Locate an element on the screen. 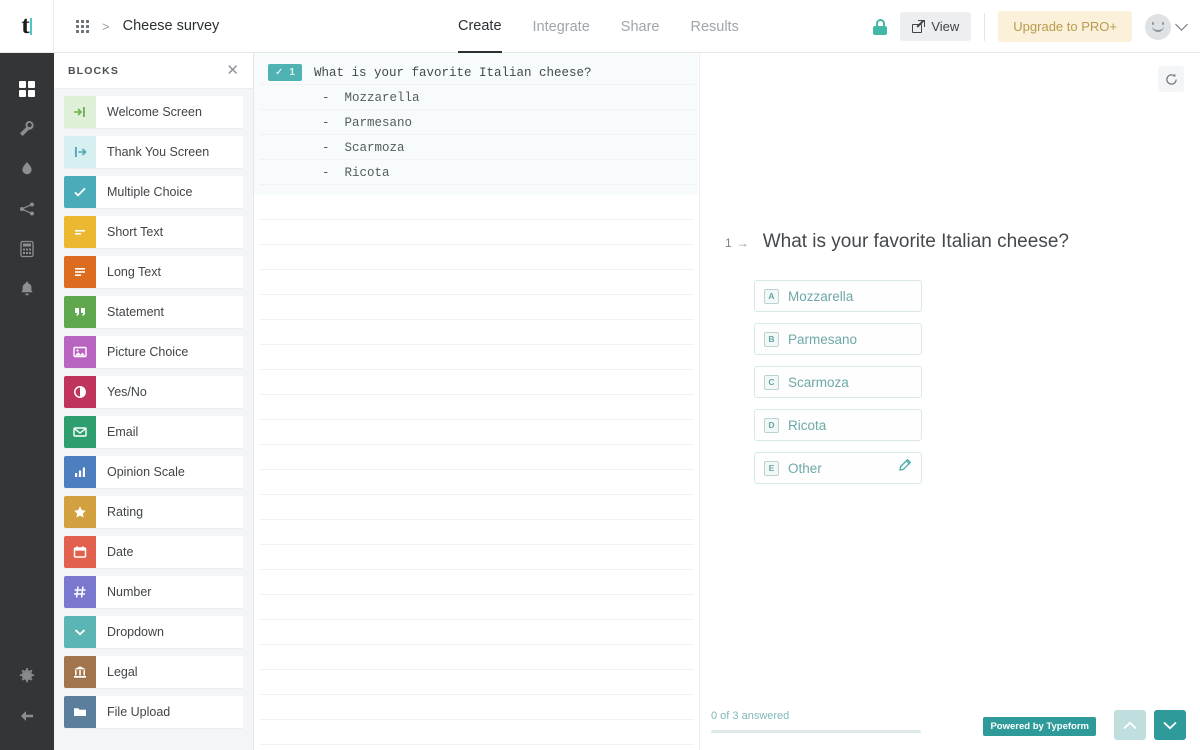 This screenshot has height=750, width=1200. block-item-opinion-scale: Opinion Scale is located at coordinates (153, 472).